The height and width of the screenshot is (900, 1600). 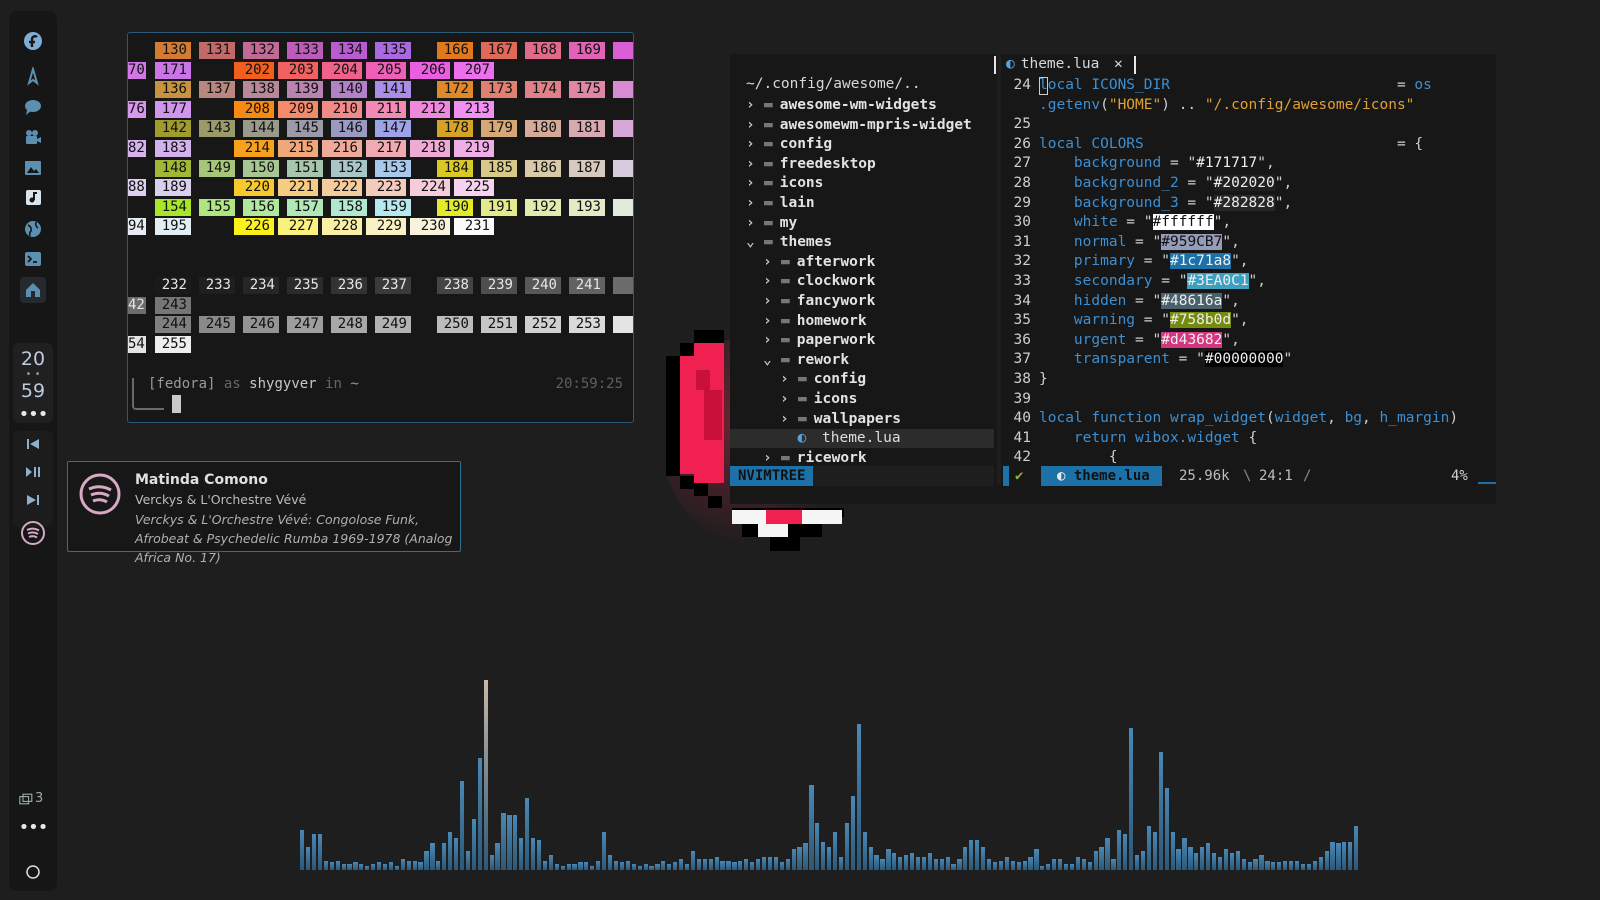 I want to click on color-cell: 237, so click(x=393, y=286).